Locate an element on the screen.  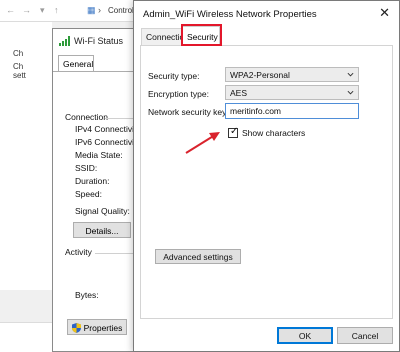
breadcrumb: Control is located at coordinates (121, 10).